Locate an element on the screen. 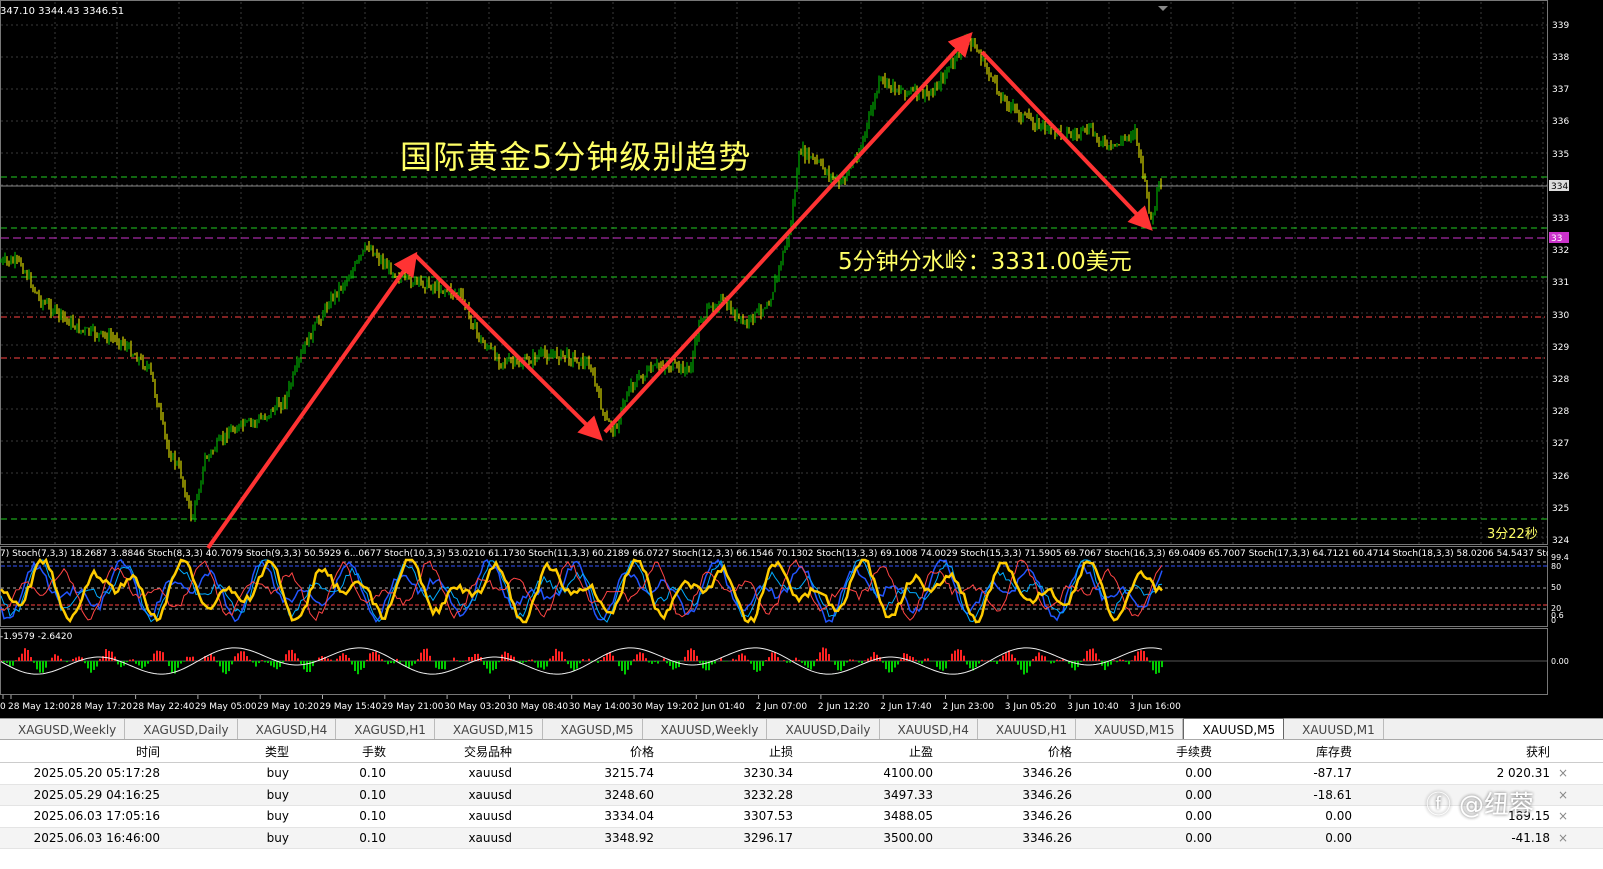 The image size is (1603, 869). macd-indicator-label: -1.9579 -2.6420 is located at coordinates (36, 637).